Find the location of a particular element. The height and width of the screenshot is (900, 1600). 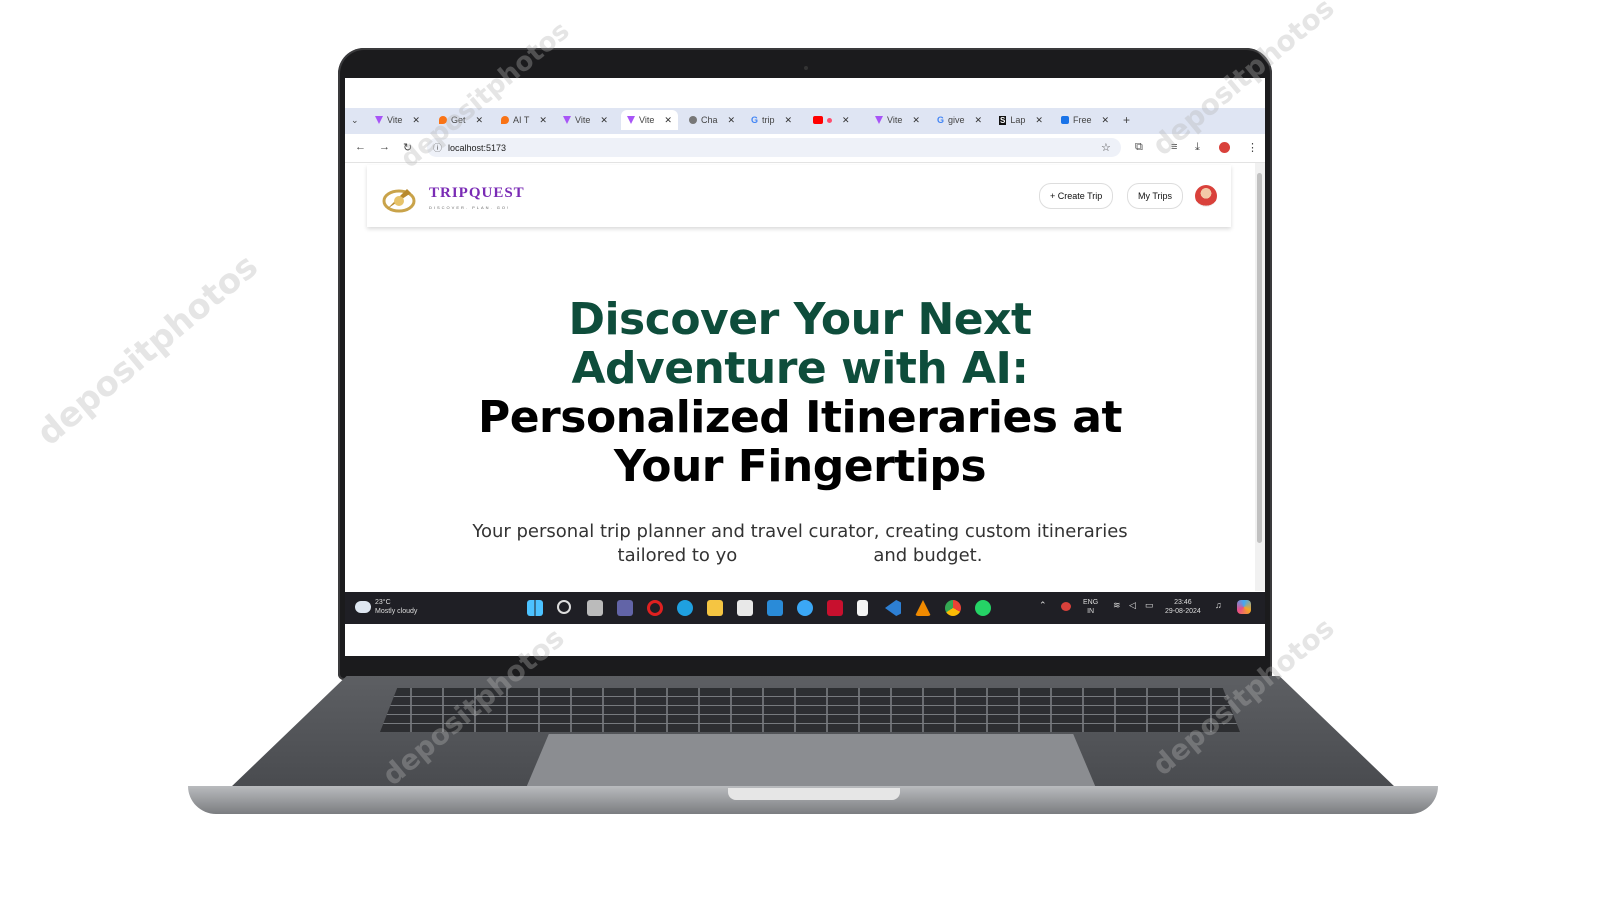

browser-tab: ✕ is located at coordinates (831, 120).